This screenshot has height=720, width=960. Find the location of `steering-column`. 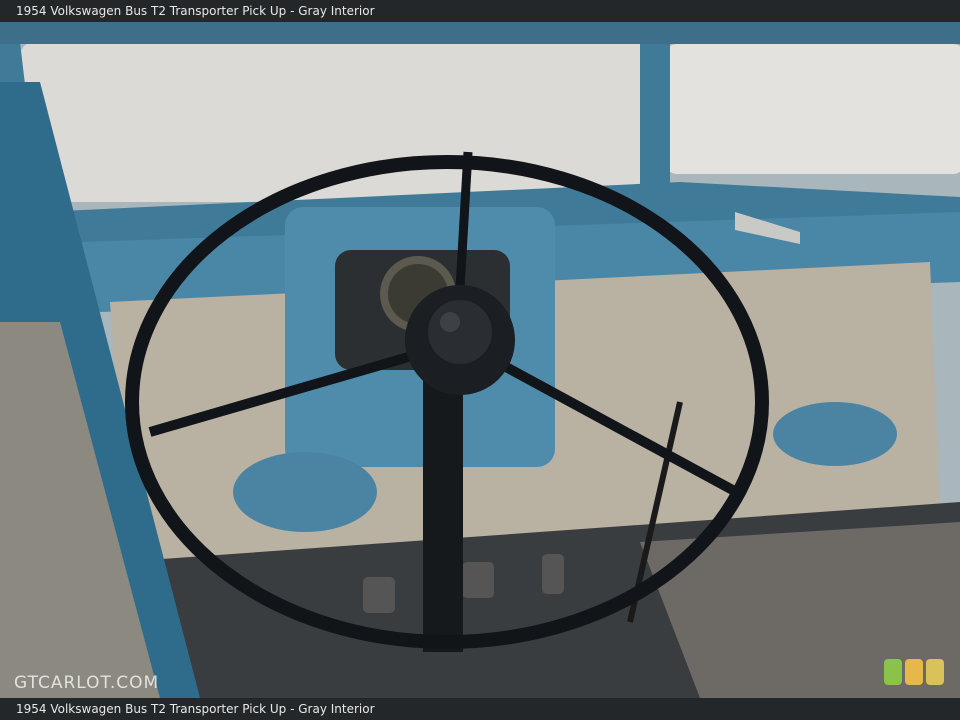

steering-column is located at coordinates (443, 502).